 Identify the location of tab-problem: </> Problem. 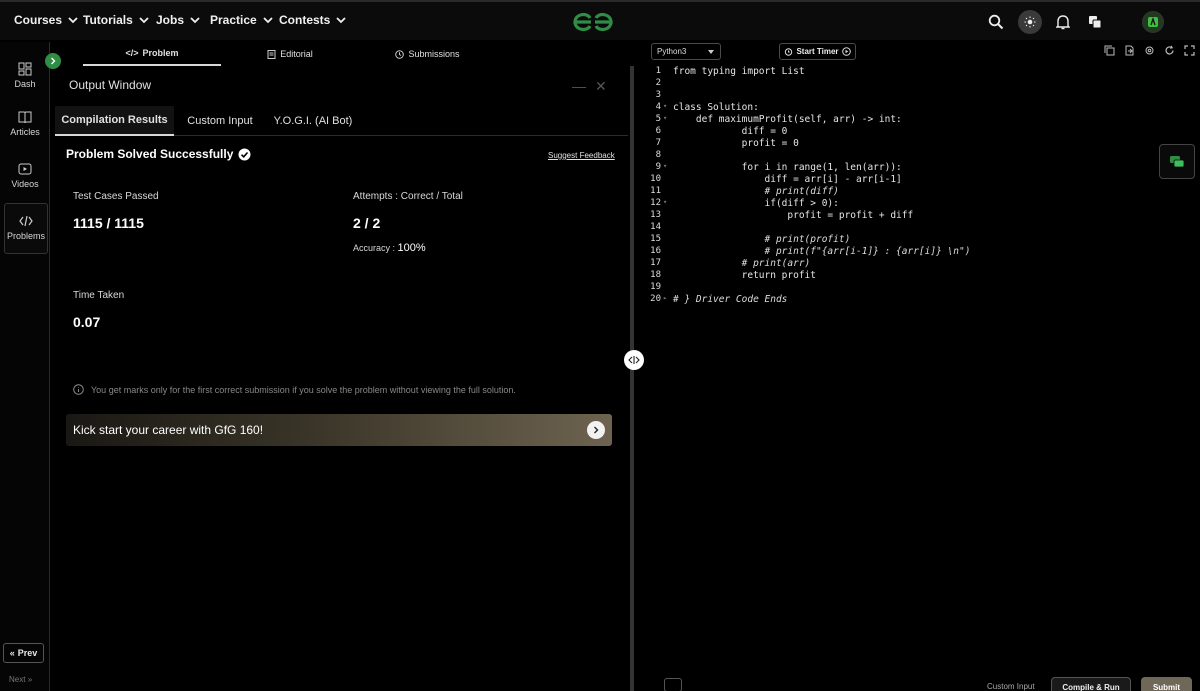
(152, 54).